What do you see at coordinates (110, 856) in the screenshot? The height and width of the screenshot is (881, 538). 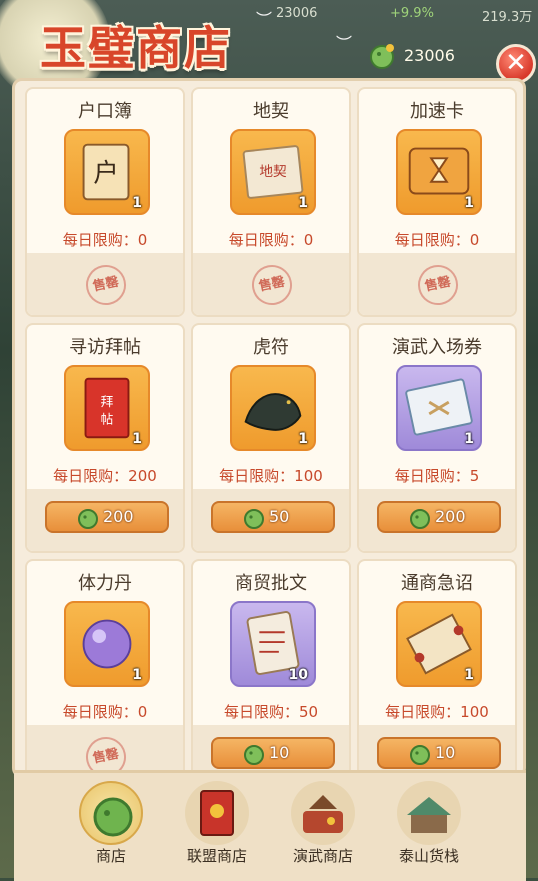 I see `nav-label: 商店` at bounding box center [110, 856].